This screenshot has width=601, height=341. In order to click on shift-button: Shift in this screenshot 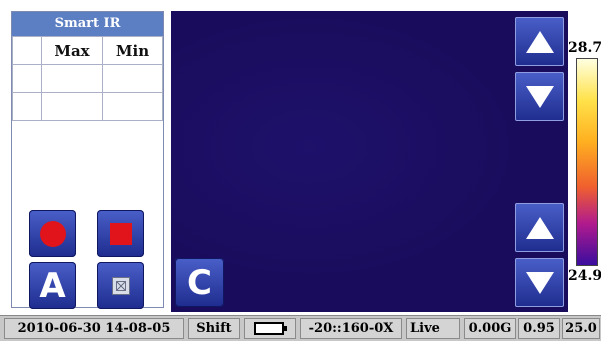, I will do `click(214, 328)`.